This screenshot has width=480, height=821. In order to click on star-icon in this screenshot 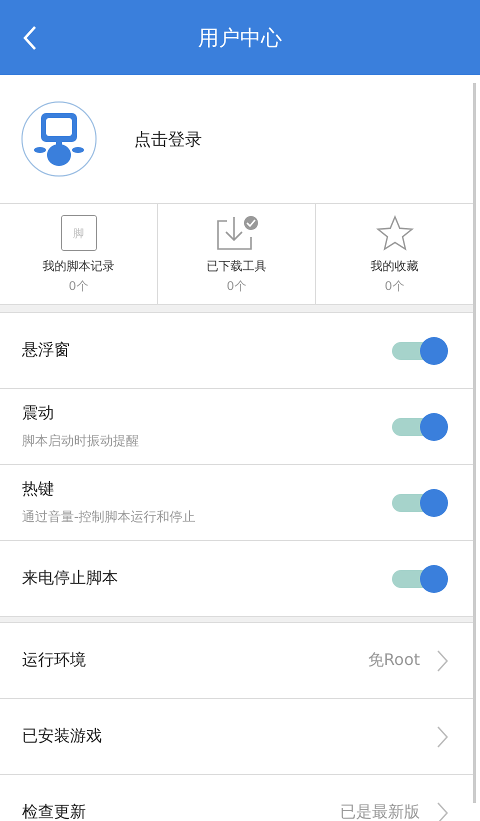, I will do `click(395, 233)`.